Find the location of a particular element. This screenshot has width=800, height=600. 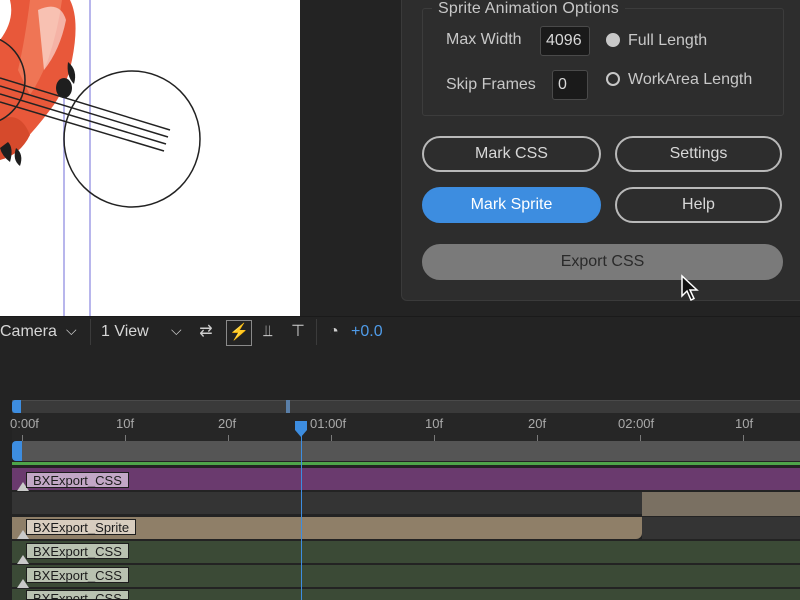

max-width-field: 4096 is located at coordinates (565, 41).